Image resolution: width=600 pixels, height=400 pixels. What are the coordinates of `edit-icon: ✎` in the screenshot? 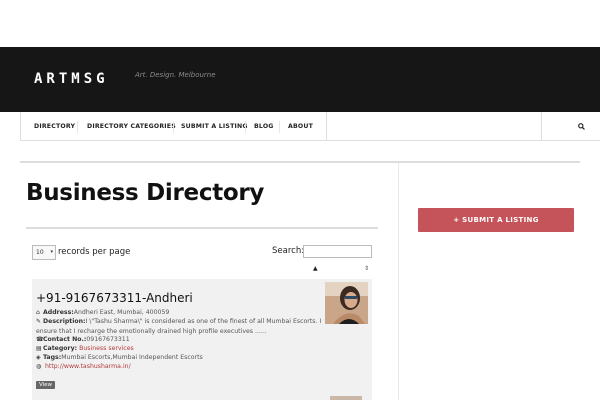 It's located at (39, 321).